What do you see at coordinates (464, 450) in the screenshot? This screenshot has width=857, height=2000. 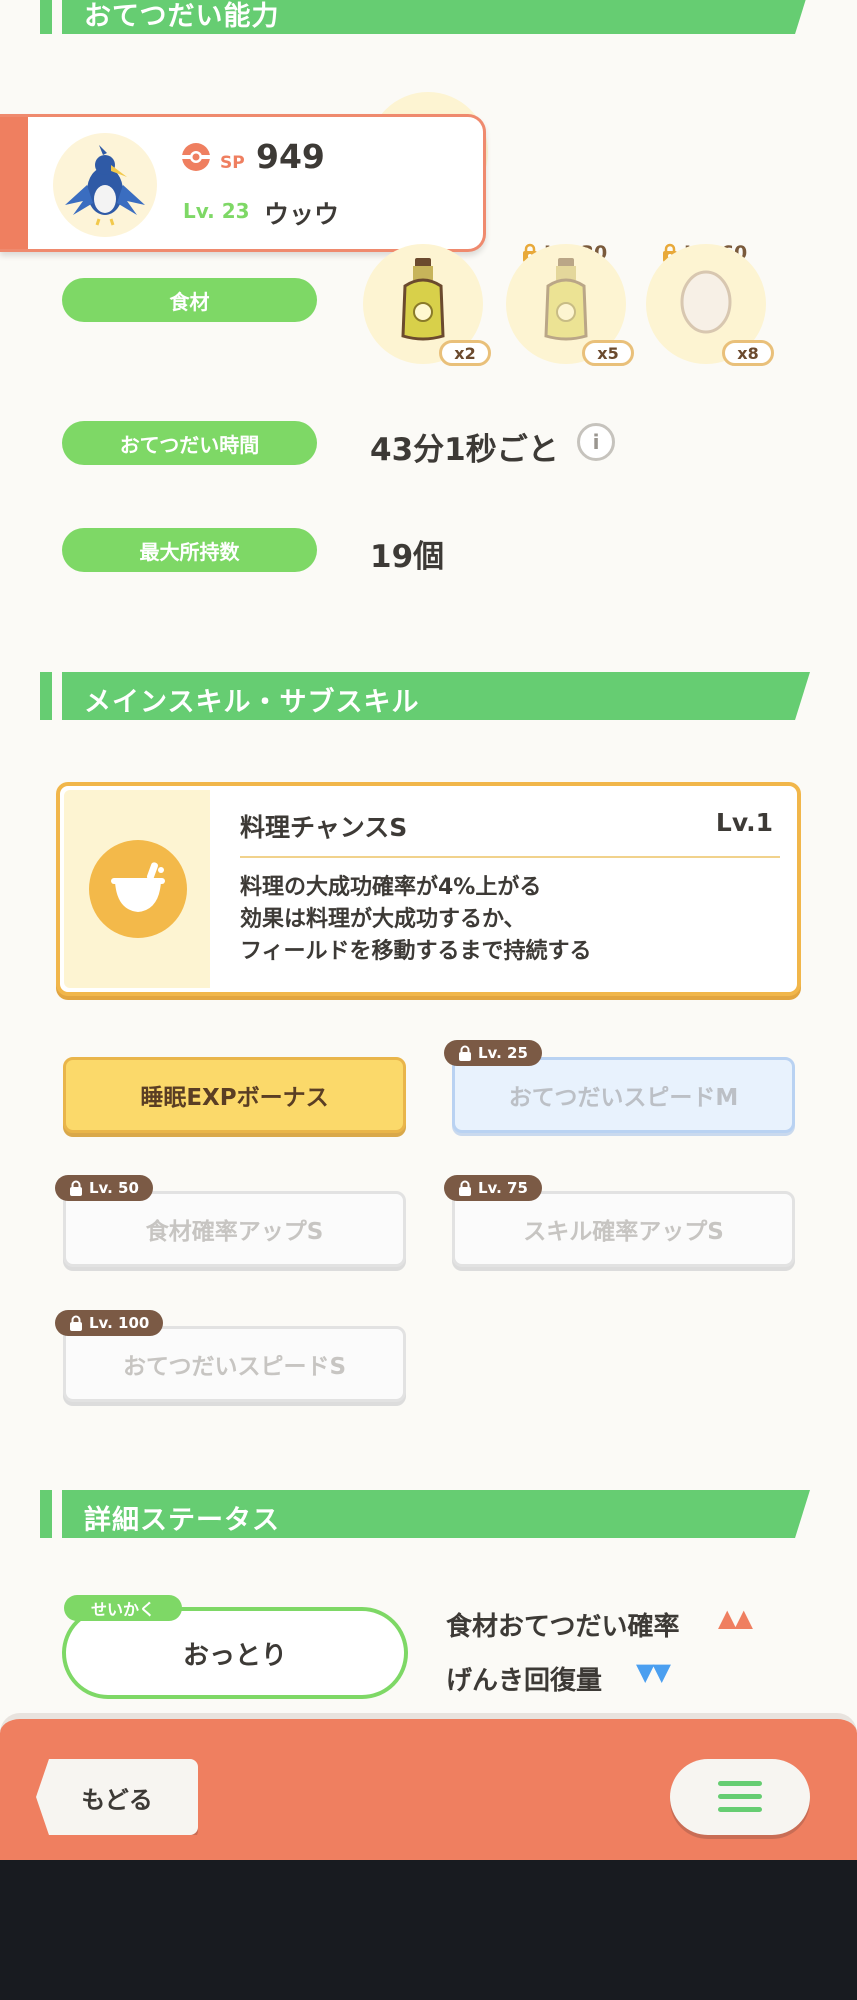 I see `help-time-value: 43分1秒ごと` at bounding box center [464, 450].